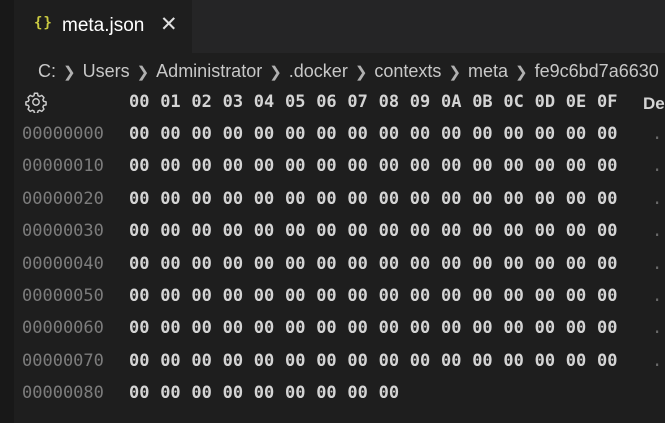 This screenshot has width=665, height=423. What do you see at coordinates (47, 71) in the screenshot?
I see `breadcrumb-item: C:` at bounding box center [47, 71].